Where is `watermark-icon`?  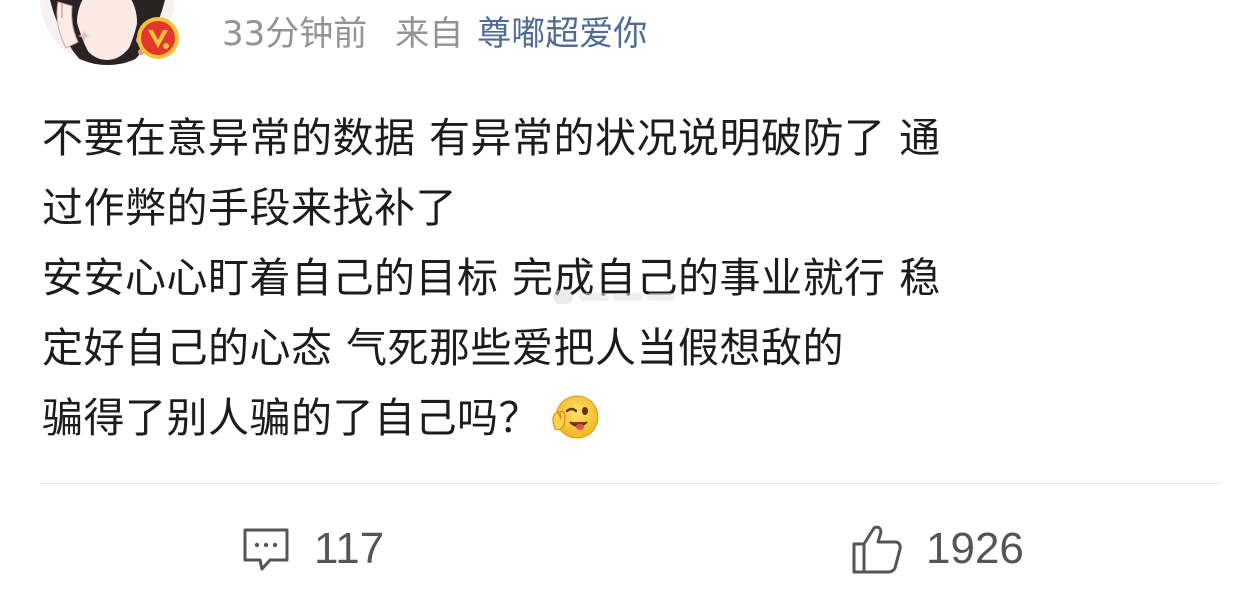
watermark-icon is located at coordinates (614, 297).